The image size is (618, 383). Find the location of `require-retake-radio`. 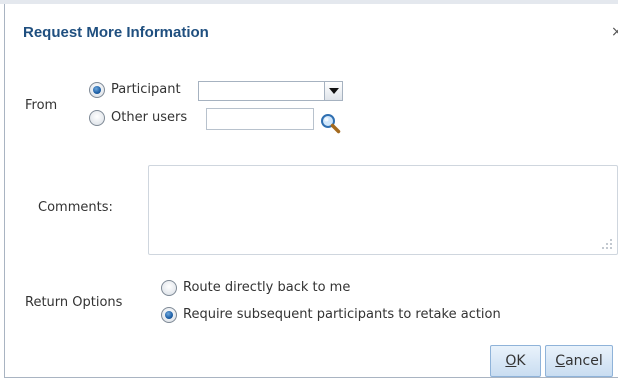

require-retake-radio is located at coordinates (169, 315).